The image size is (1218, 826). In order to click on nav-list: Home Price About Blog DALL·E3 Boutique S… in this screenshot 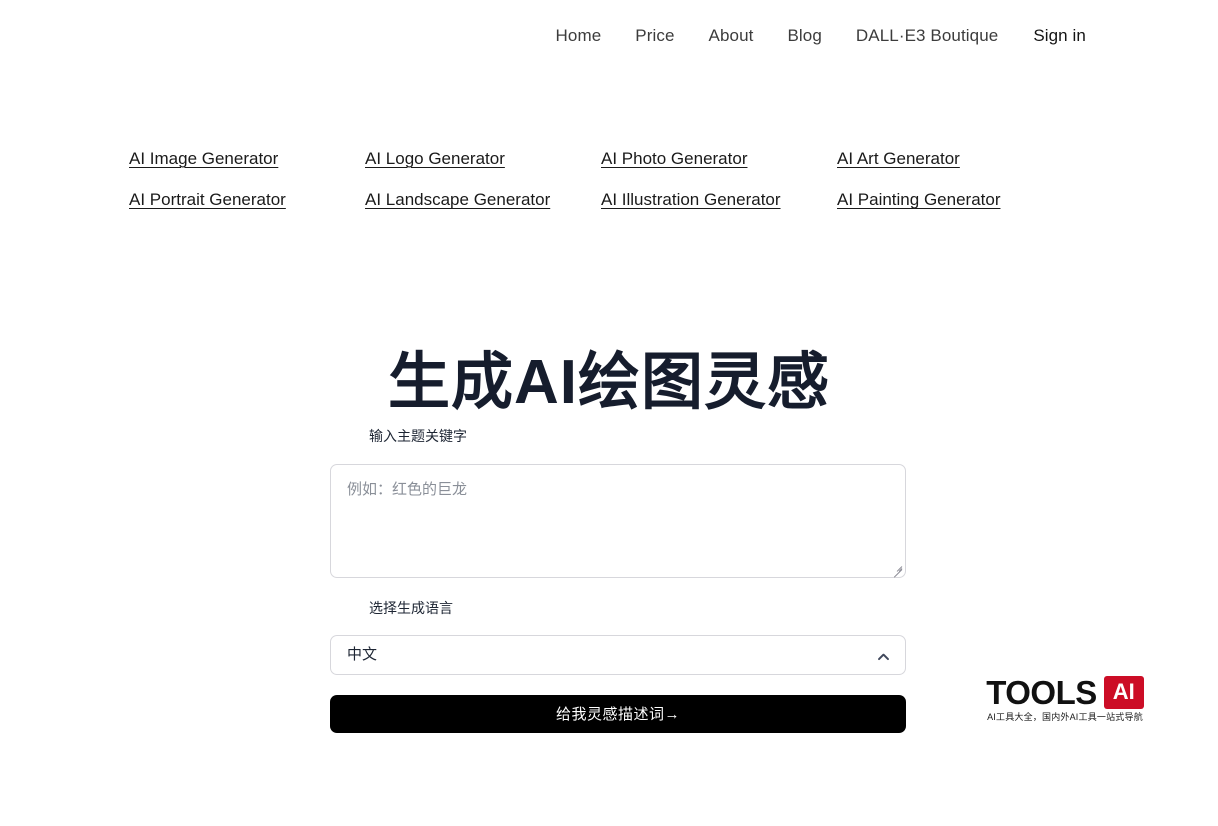, I will do `click(812, 35)`.